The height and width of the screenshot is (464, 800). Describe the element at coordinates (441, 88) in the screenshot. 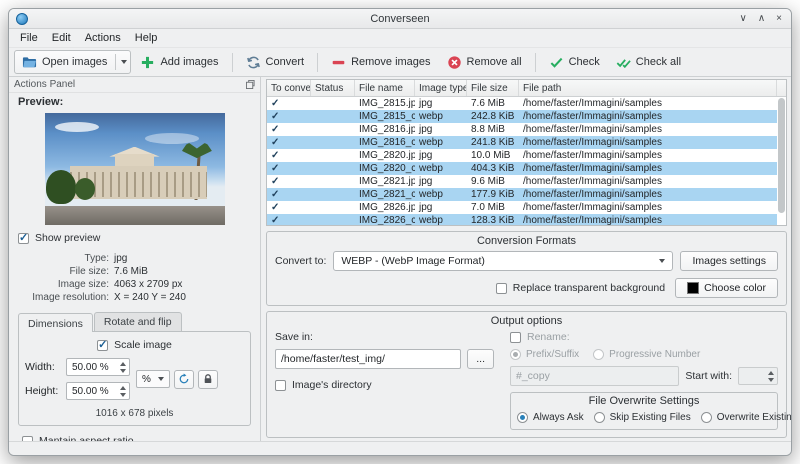

I see `col-image-type: Image type` at that location.